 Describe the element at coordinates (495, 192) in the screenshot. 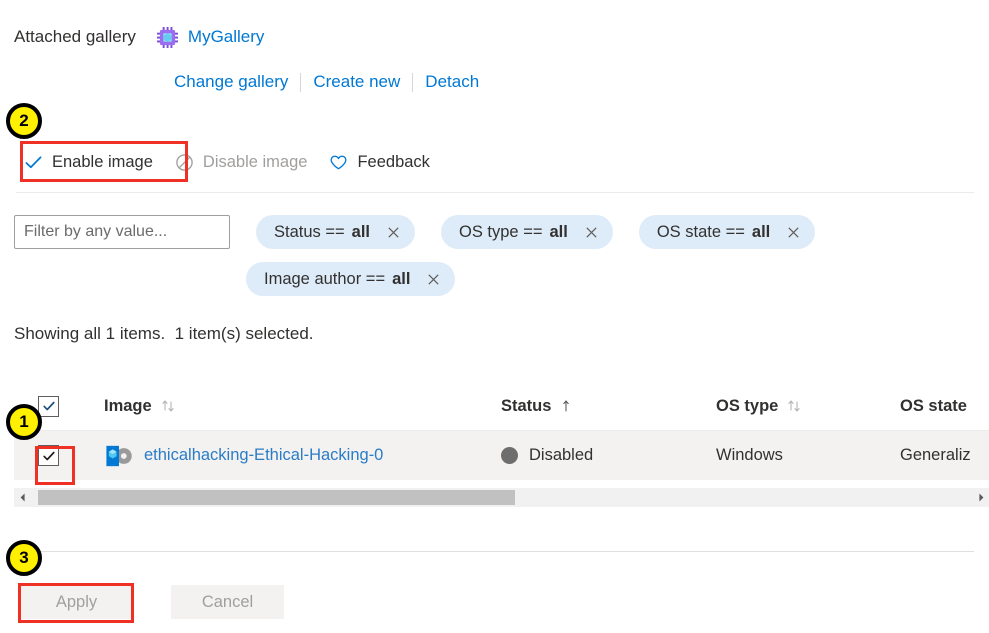

I see `command-bar-divider` at that location.